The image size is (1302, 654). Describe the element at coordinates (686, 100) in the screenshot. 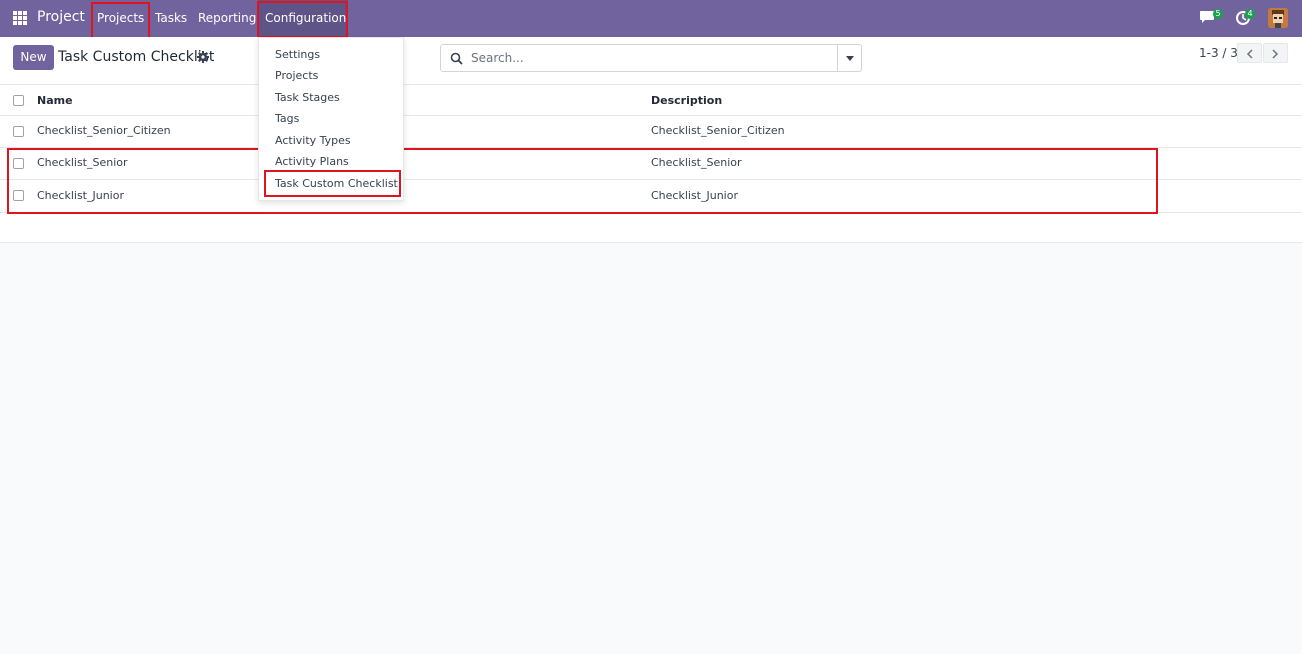

I see `column-header-description: Description` at that location.